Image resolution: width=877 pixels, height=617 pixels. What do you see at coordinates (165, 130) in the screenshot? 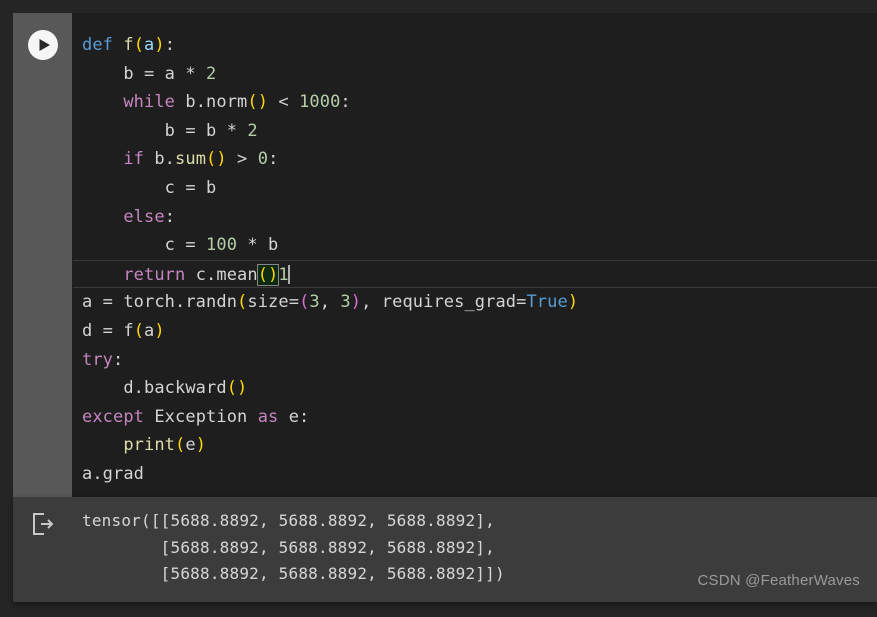
I see `code-token: b = b *` at bounding box center [165, 130].